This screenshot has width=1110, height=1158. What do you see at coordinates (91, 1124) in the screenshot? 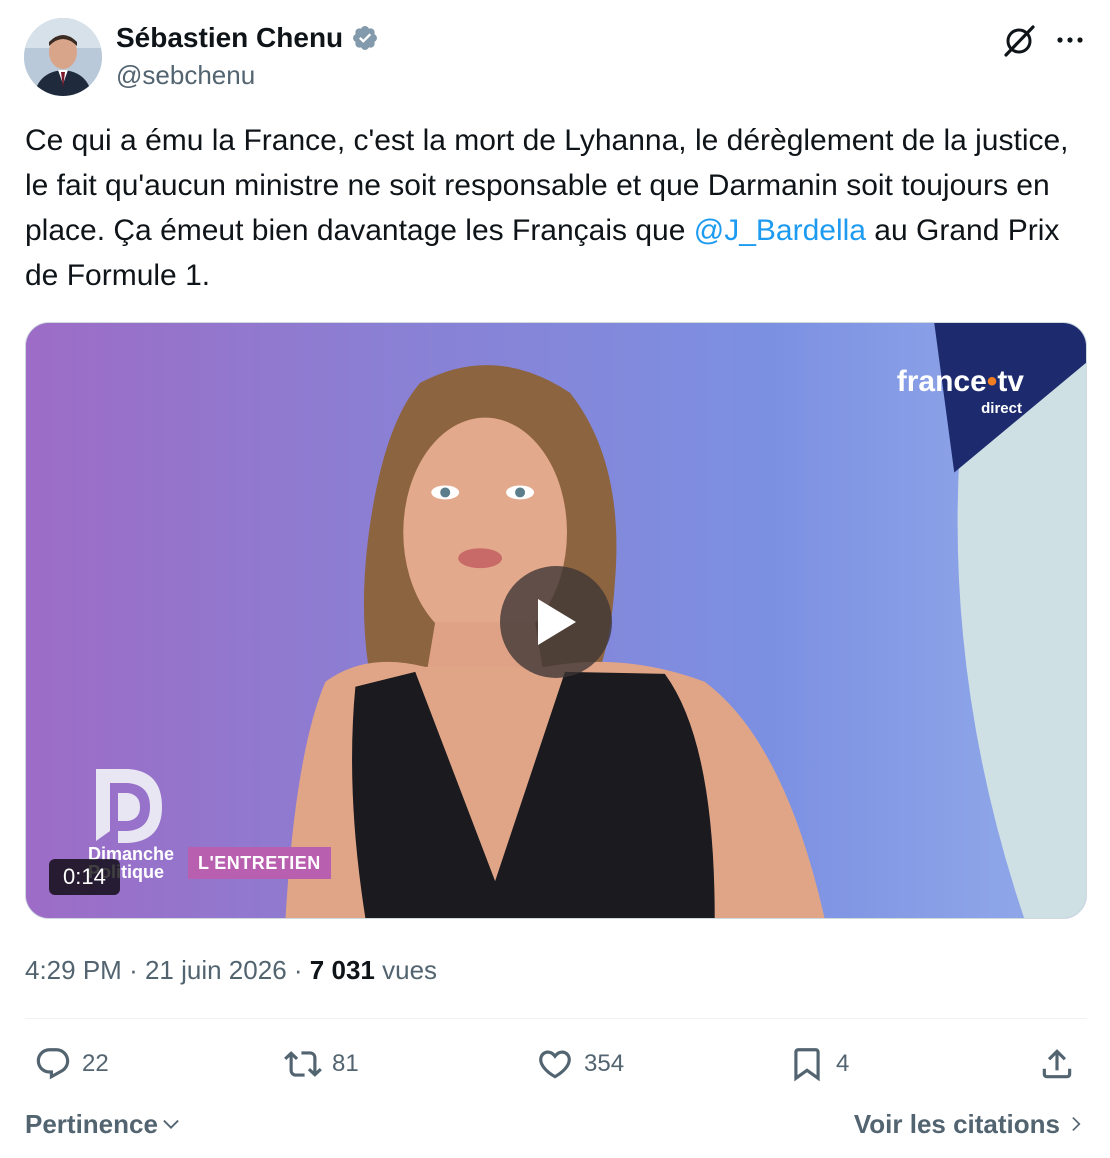
I see `sort-label: Pertinence` at bounding box center [91, 1124].